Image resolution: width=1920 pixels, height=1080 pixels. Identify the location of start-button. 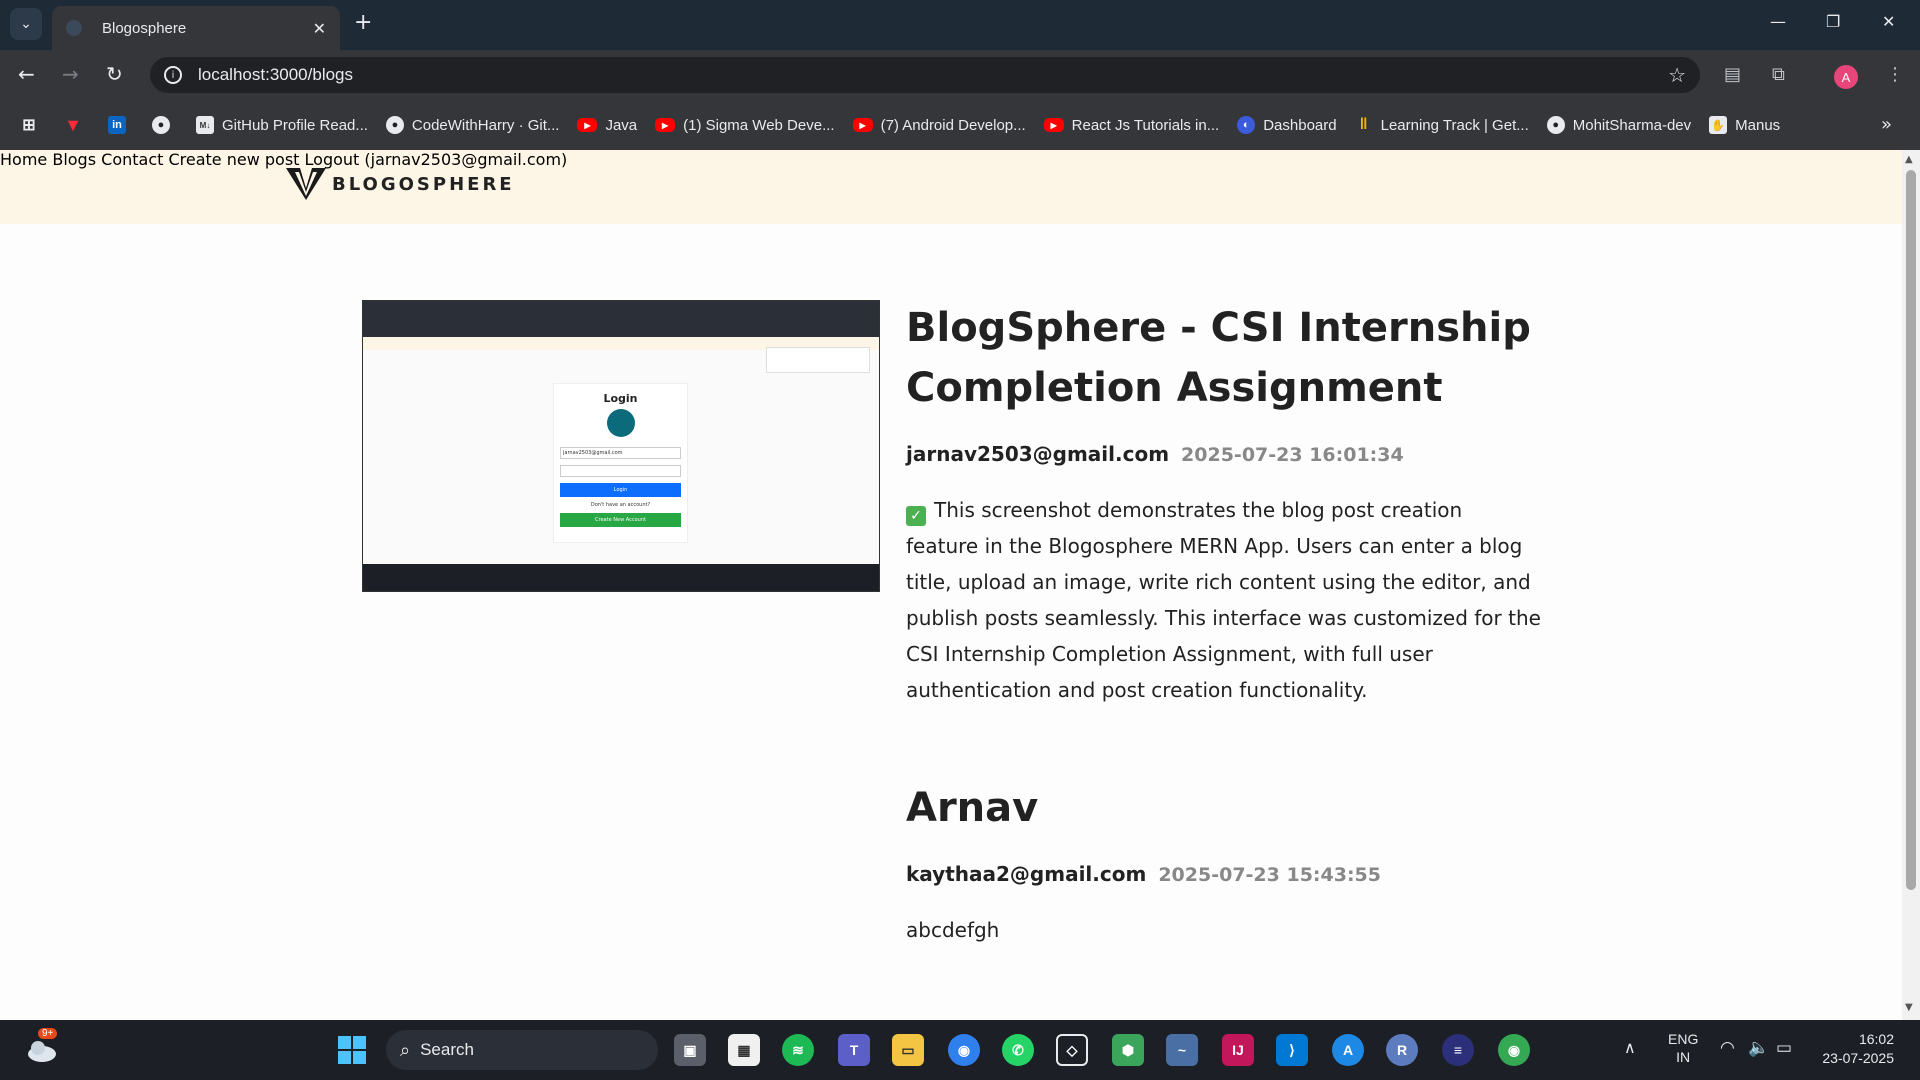
(352, 1050).